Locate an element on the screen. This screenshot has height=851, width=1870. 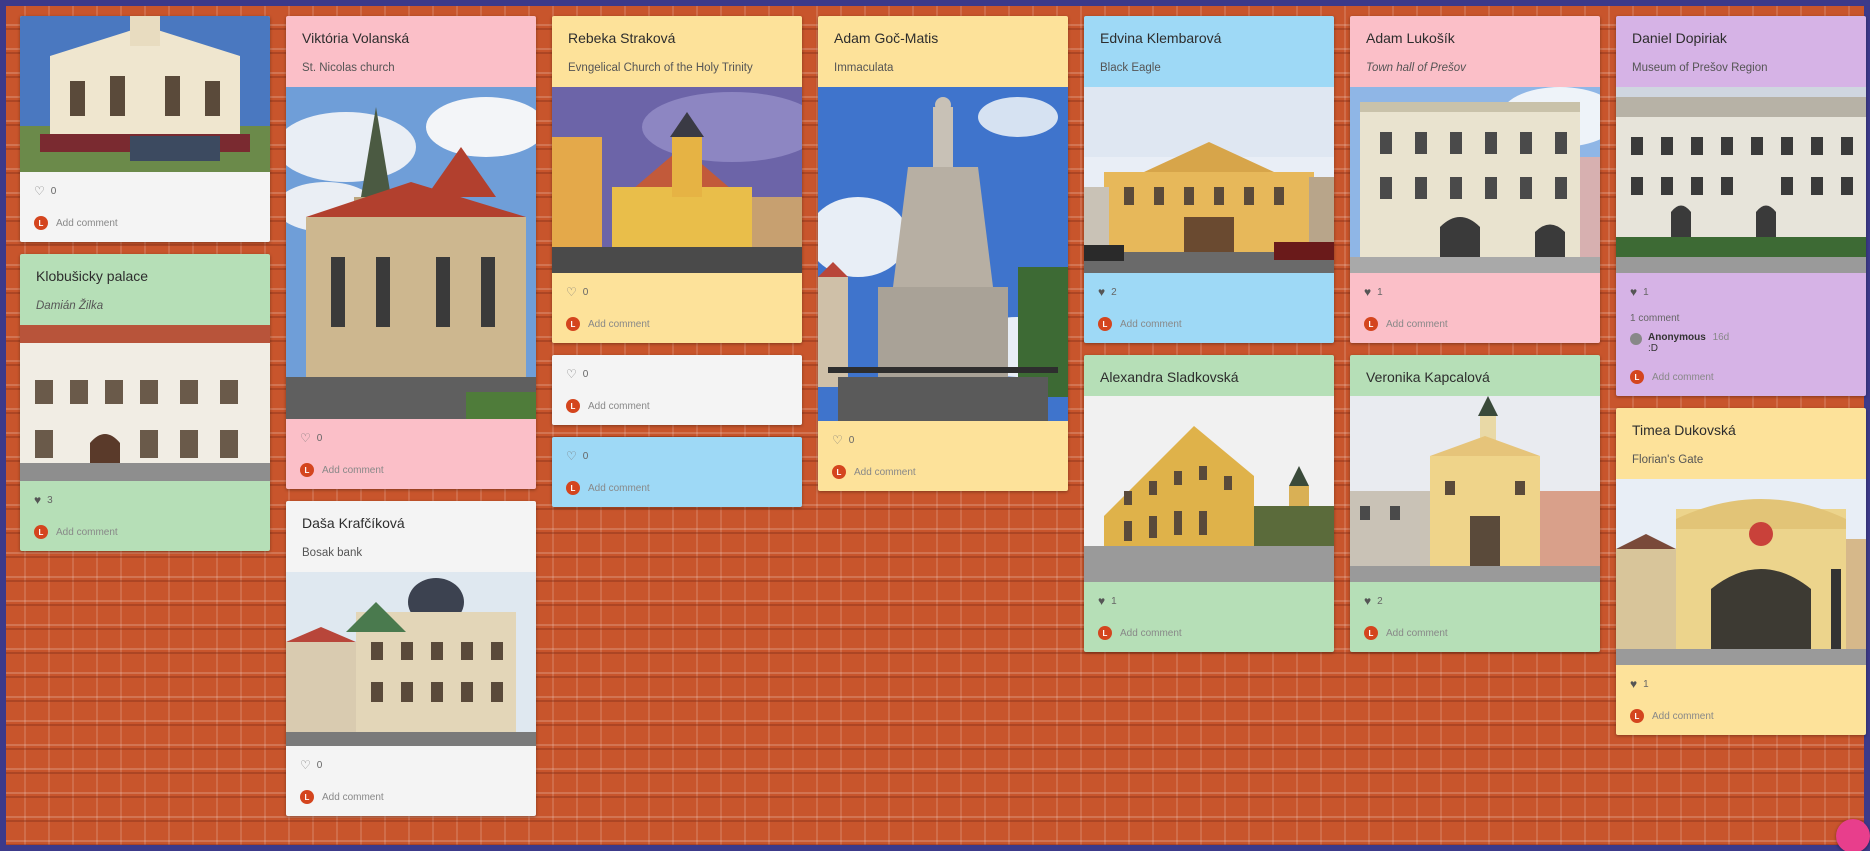
add-post-fab is located at coordinates (1853, 835).